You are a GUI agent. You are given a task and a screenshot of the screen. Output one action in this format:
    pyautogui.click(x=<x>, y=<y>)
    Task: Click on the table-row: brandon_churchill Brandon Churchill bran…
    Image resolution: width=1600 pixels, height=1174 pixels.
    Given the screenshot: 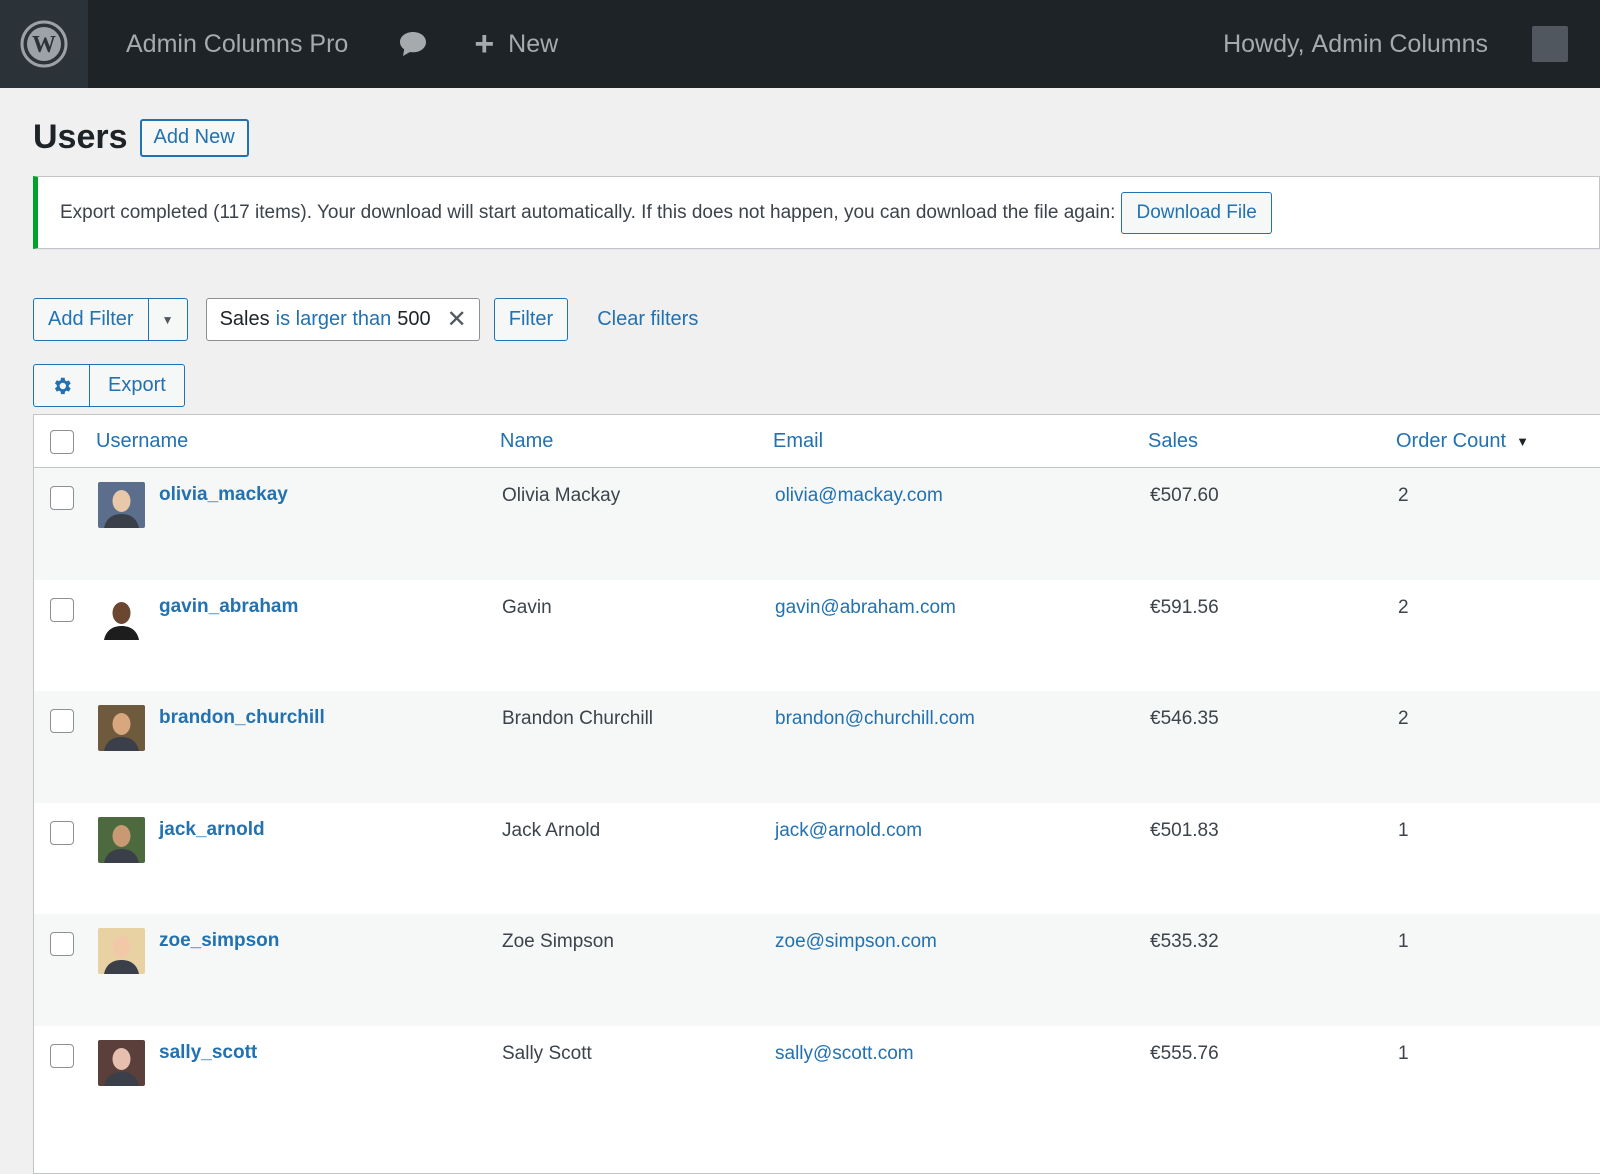 What is the action you would take?
    pyautogui.click(x=817, y=747)
    